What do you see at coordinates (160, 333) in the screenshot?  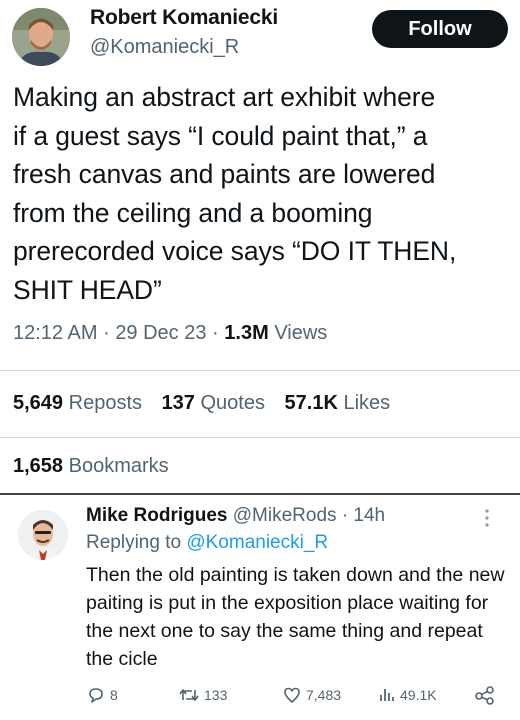 I see `tweet-date: 29 Dec 23` at bounding box center [160, 333].